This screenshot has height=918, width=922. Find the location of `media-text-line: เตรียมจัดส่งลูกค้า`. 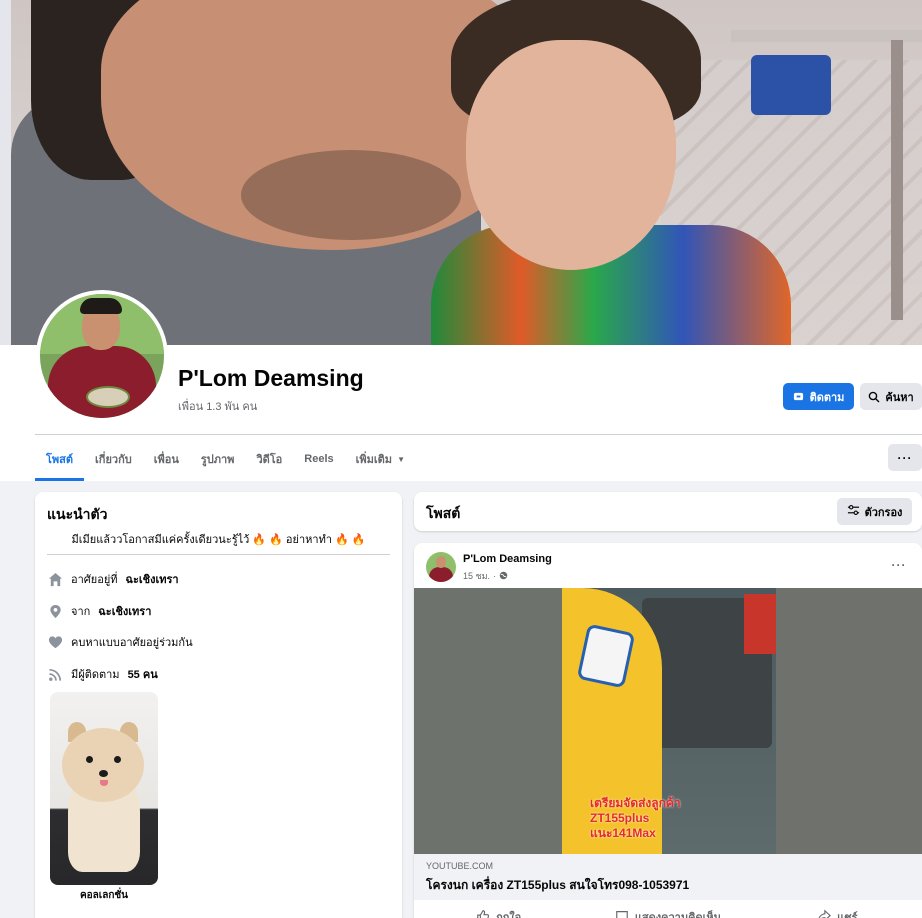

media-text-line: เตรียมจัดส่งลูกค้า is located at coordinates (635, 803).